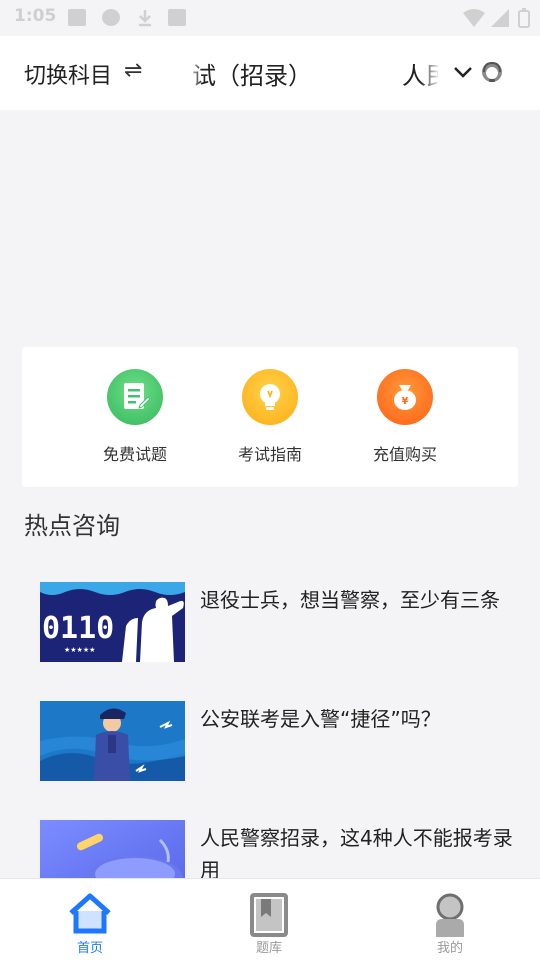 This screenshot has height=960, width=540. Describe the element at coordinates (270, 18) in the screenshot. I see `status-bar: 1:05` at that location.